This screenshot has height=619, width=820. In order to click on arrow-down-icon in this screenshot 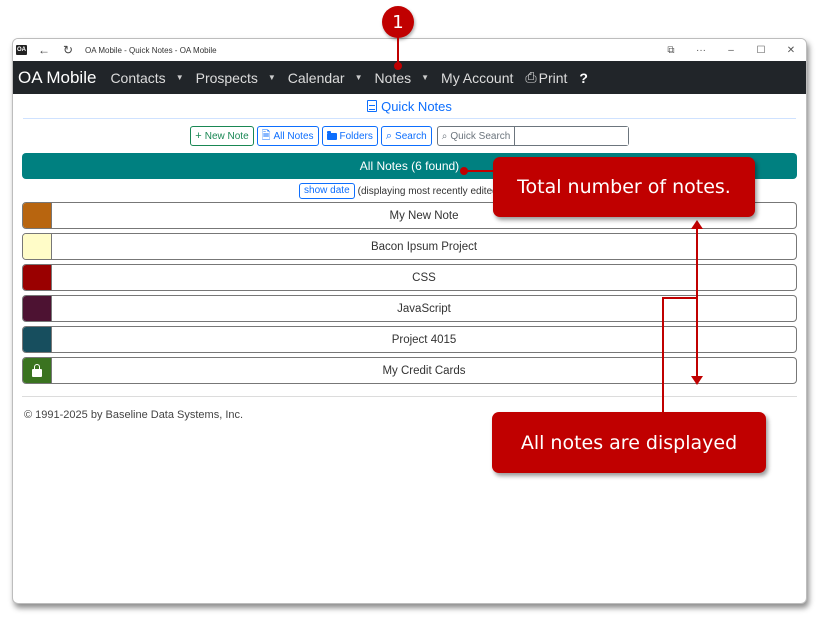, I will do `click(697, 380)`.